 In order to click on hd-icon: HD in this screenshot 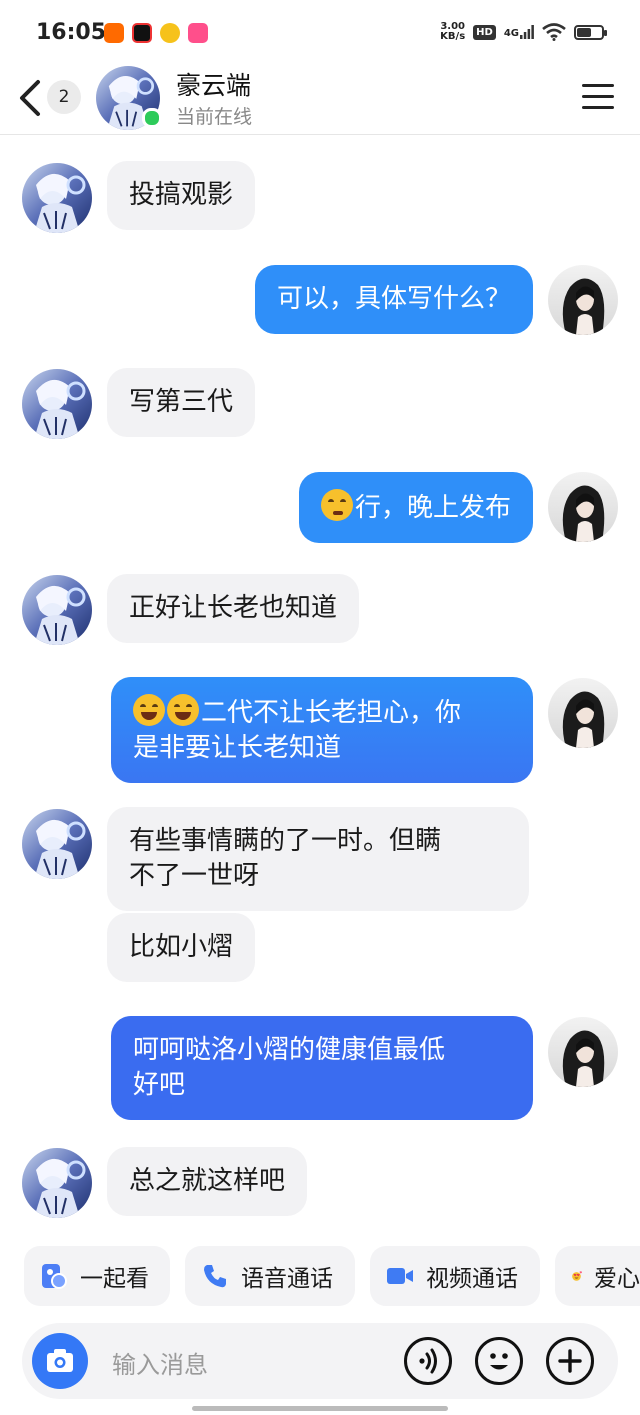, I will do `click(484, 32)`.